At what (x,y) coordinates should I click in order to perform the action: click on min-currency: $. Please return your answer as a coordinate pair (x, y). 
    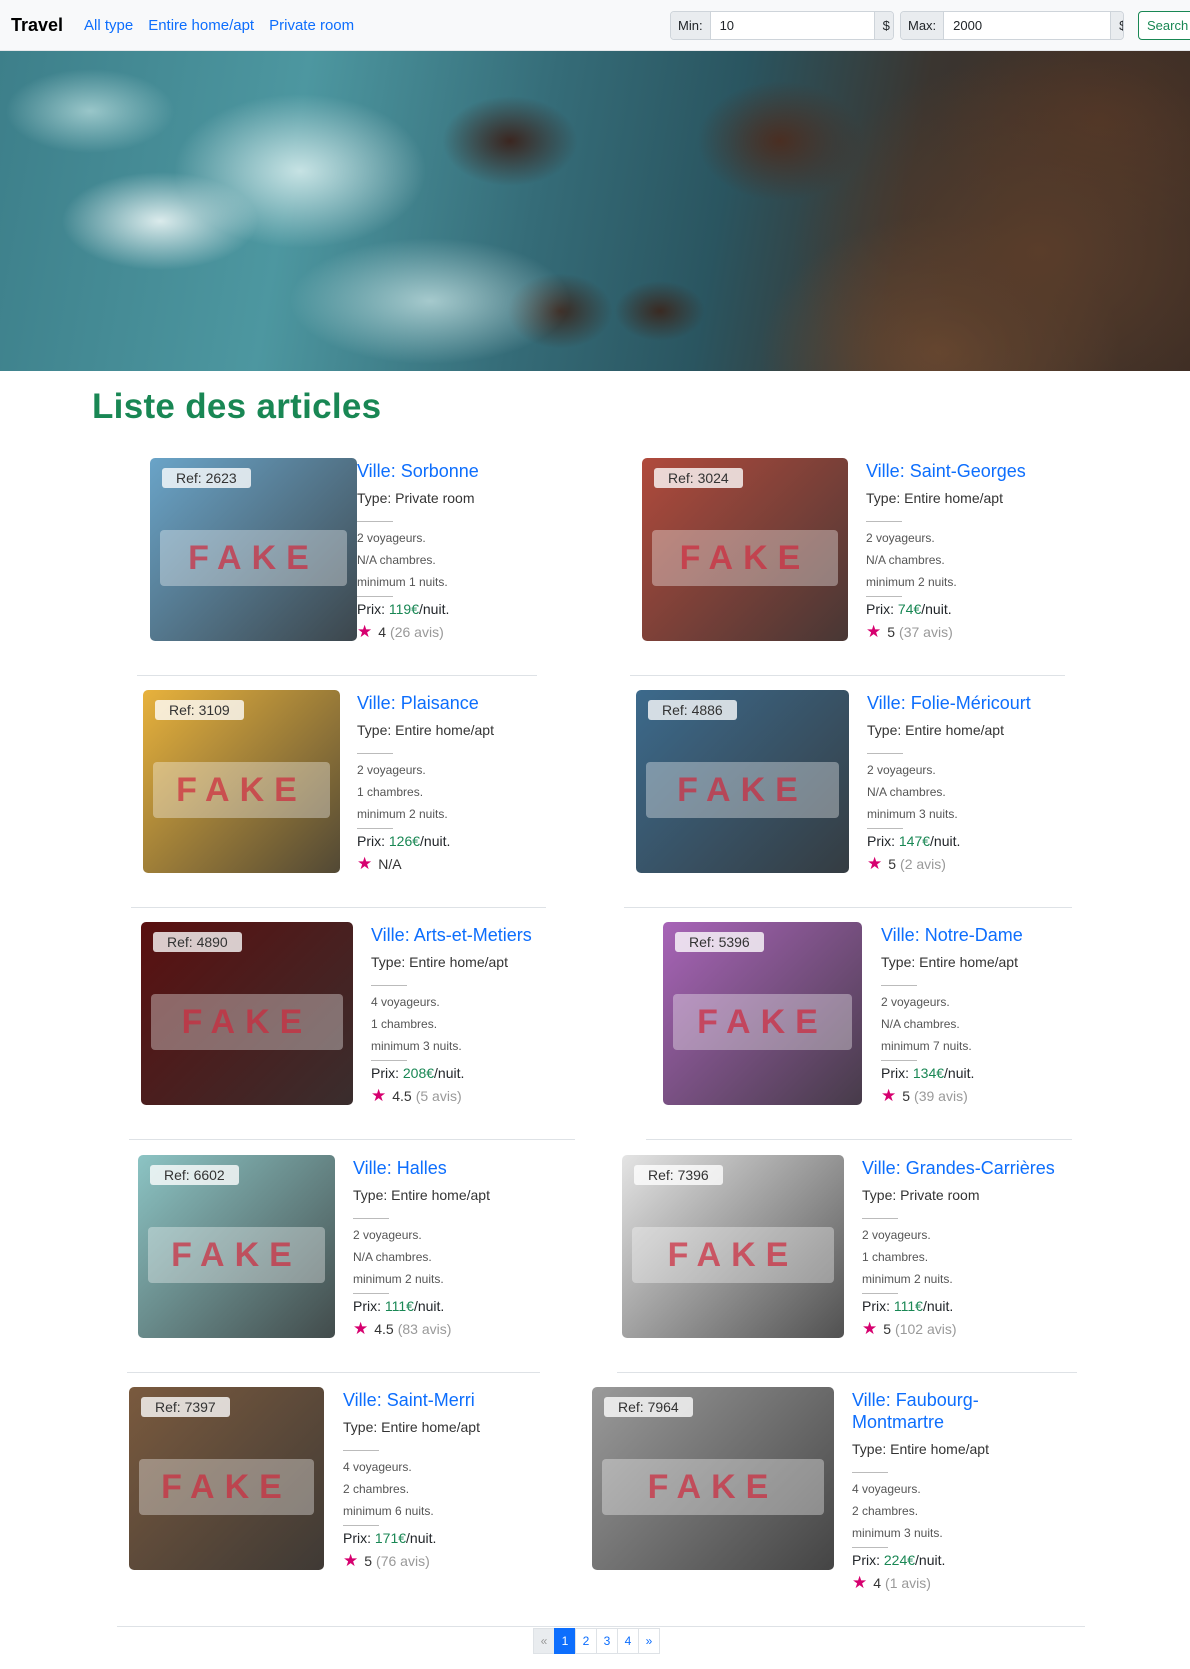
    Looking at the image, I should click on (883, 25).